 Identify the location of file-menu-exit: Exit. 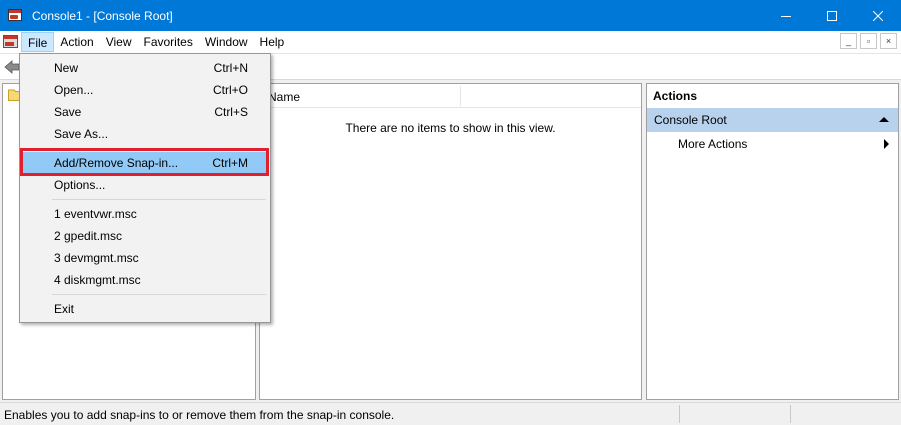
(145, 309).